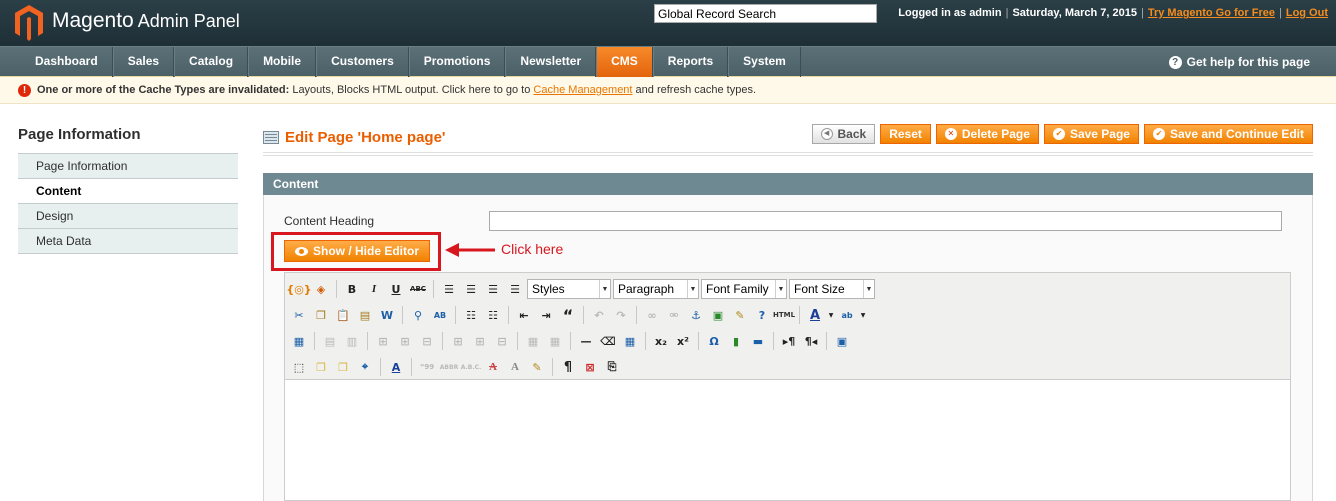 The height and width of the screenshot is (501, 1336). What do you see at coordinates (343, 315) in the screenshot?
I see `paste-icon: 📋` at bounding box center [343, 315].